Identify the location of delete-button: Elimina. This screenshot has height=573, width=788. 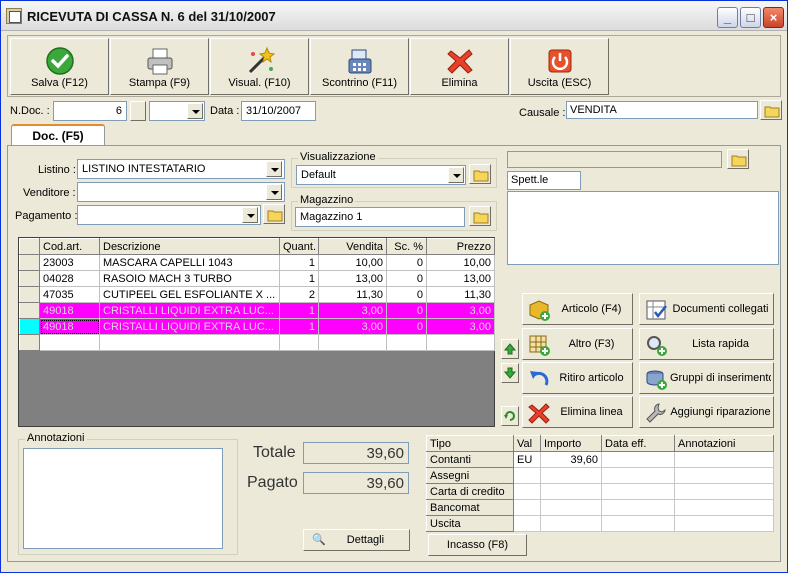
(459, 66).